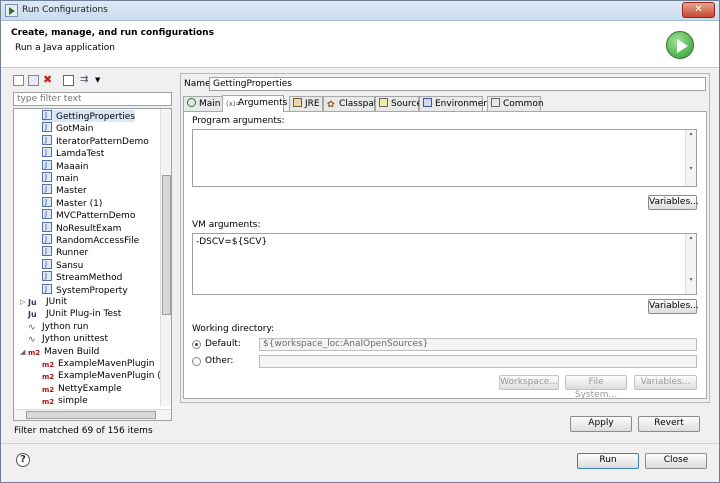 This screenshot has width=720, height=483. Describe the element at coordinates (457, 84) in the screenshot. I see `name-field: GettingProperties` at that location.